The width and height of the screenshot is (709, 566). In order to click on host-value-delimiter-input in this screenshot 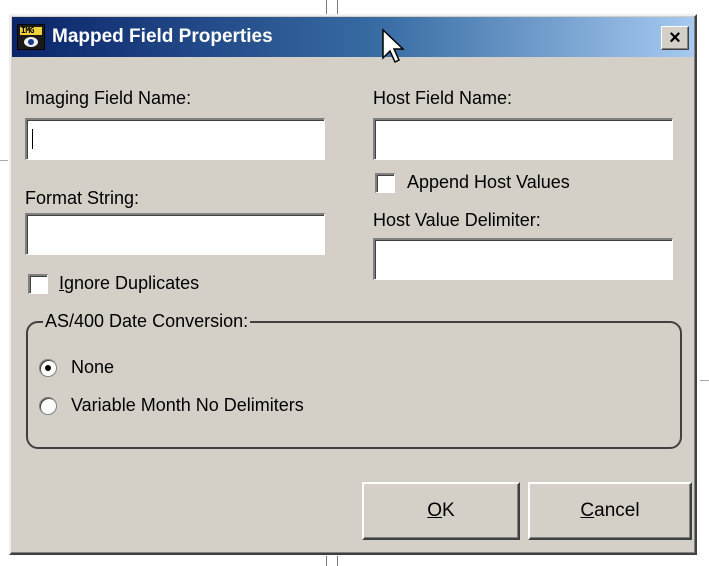, I will do `click(523, 259)`.